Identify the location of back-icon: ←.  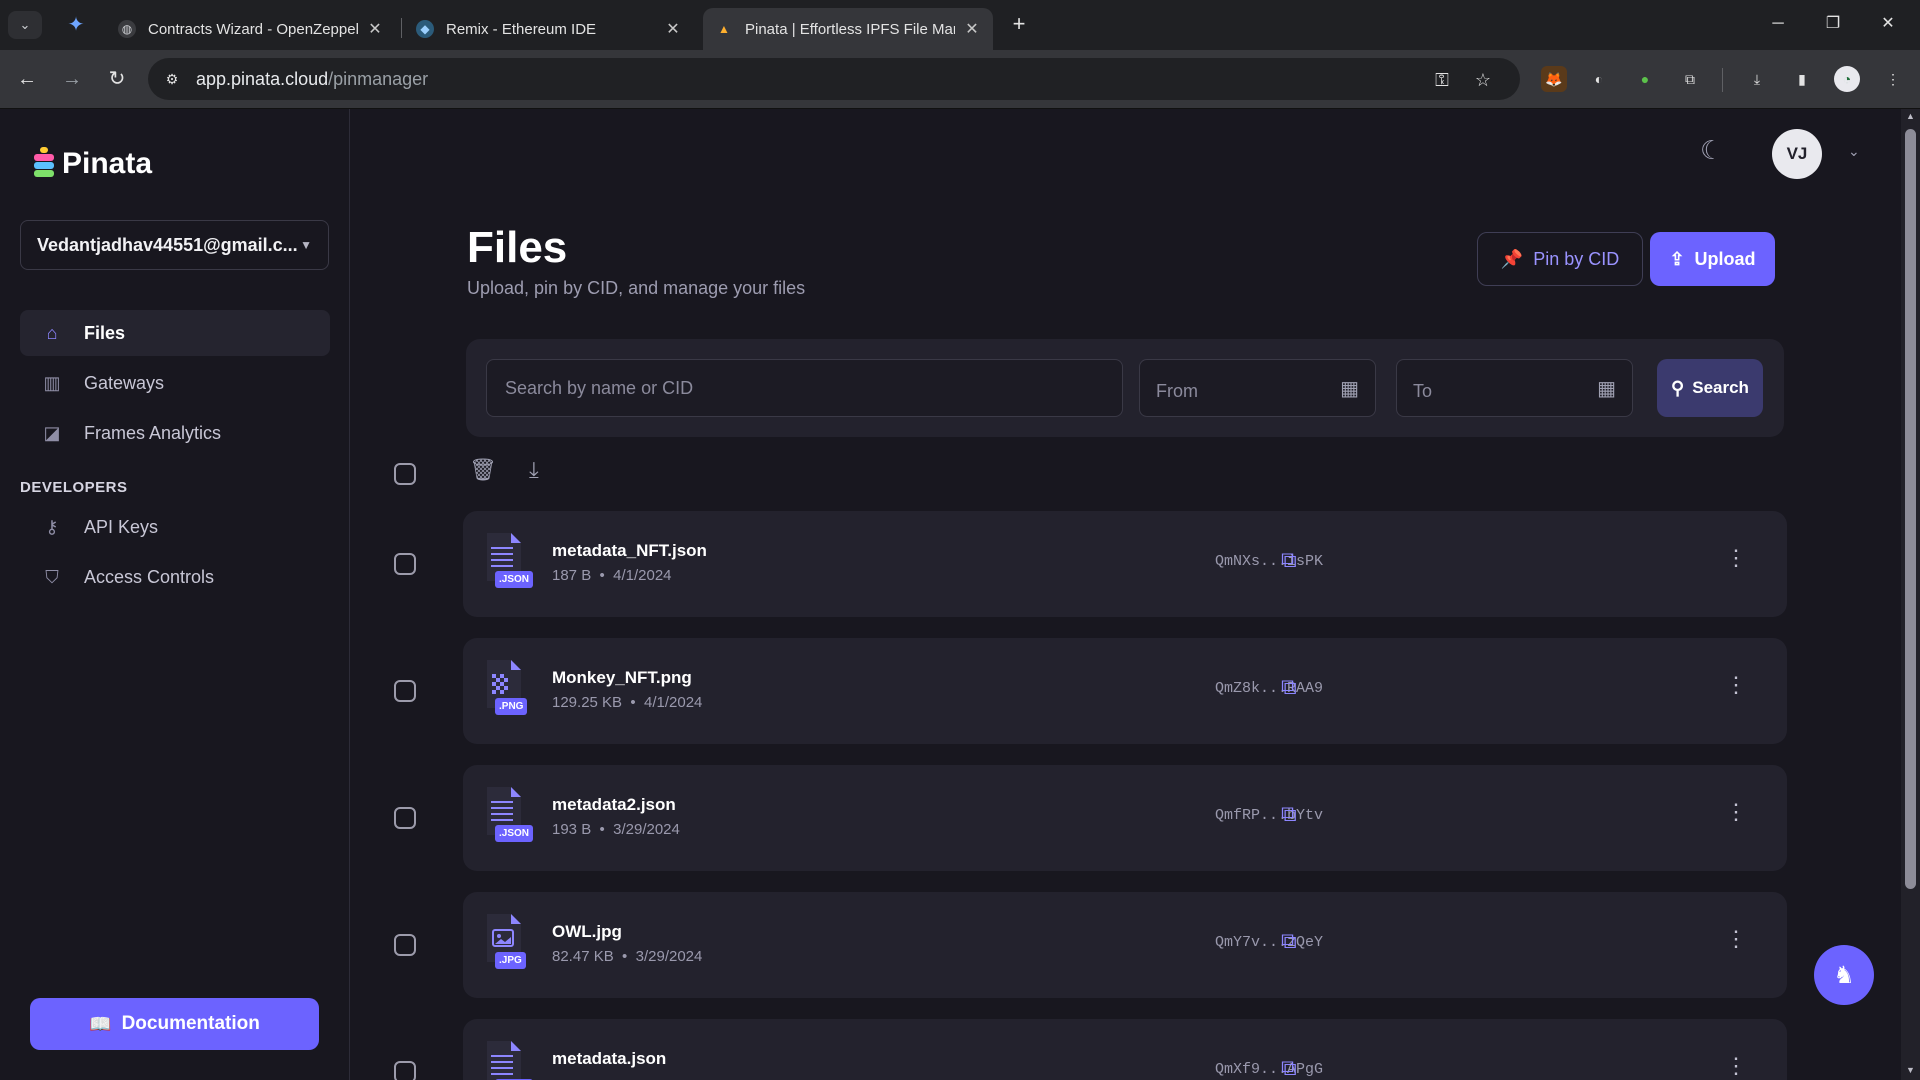
(27, 79).